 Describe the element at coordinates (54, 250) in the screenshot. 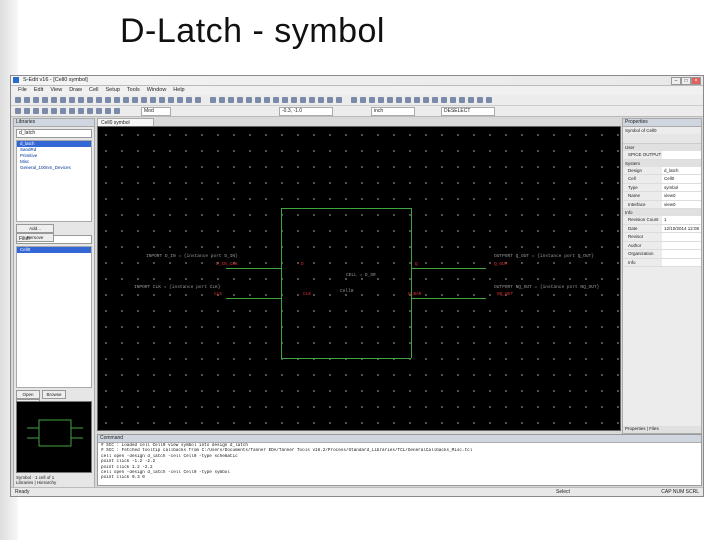

I see `list-item: Cell0` at that location.